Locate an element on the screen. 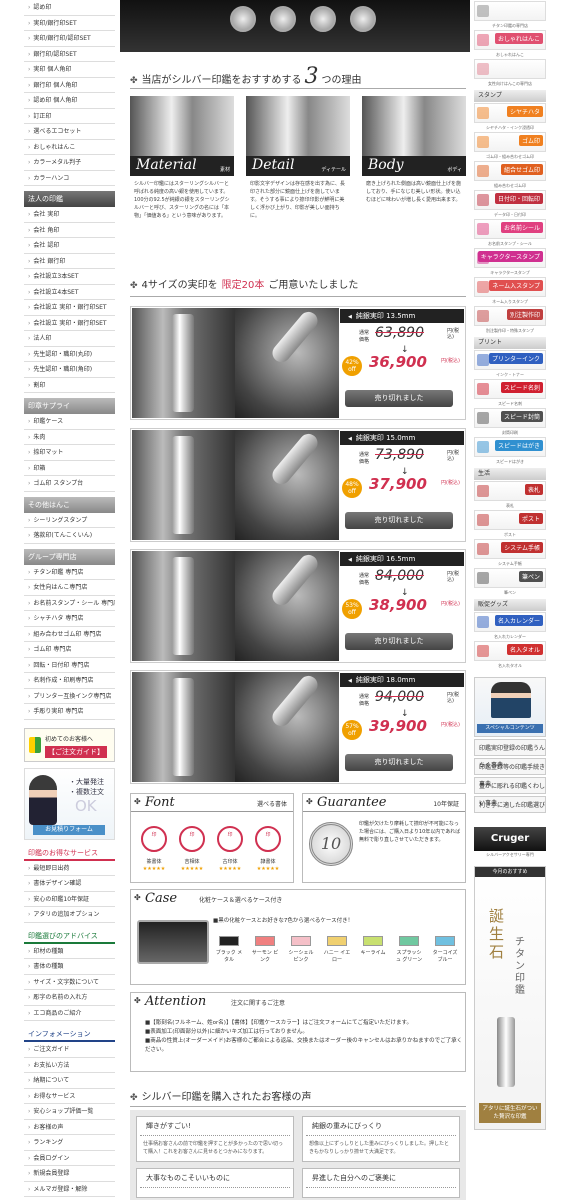 The height and width of the screenshot is (1200, 570). estimate-banner: ・大量発注 ・複数注文 OK お見積りフォーム is located at coordinates (69, 803).